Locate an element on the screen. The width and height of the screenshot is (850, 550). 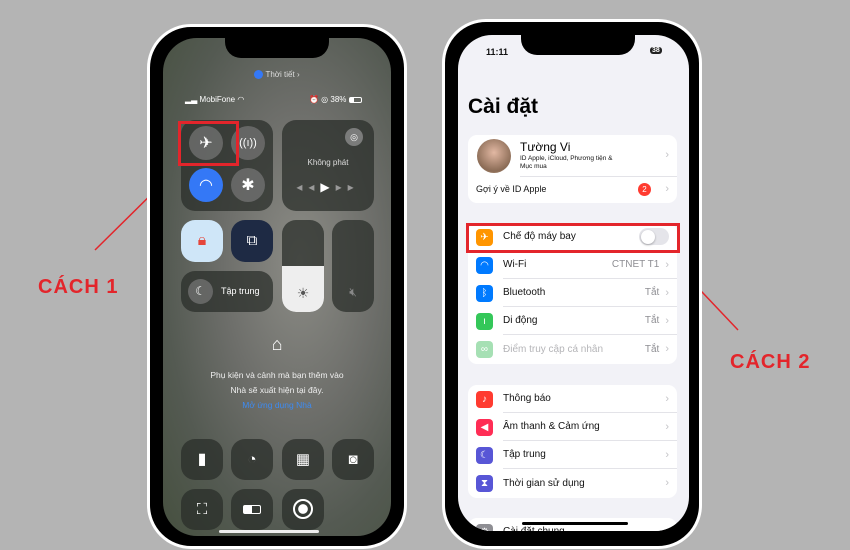
row-label: Wi-Fi is located at coordinates (515, 264).